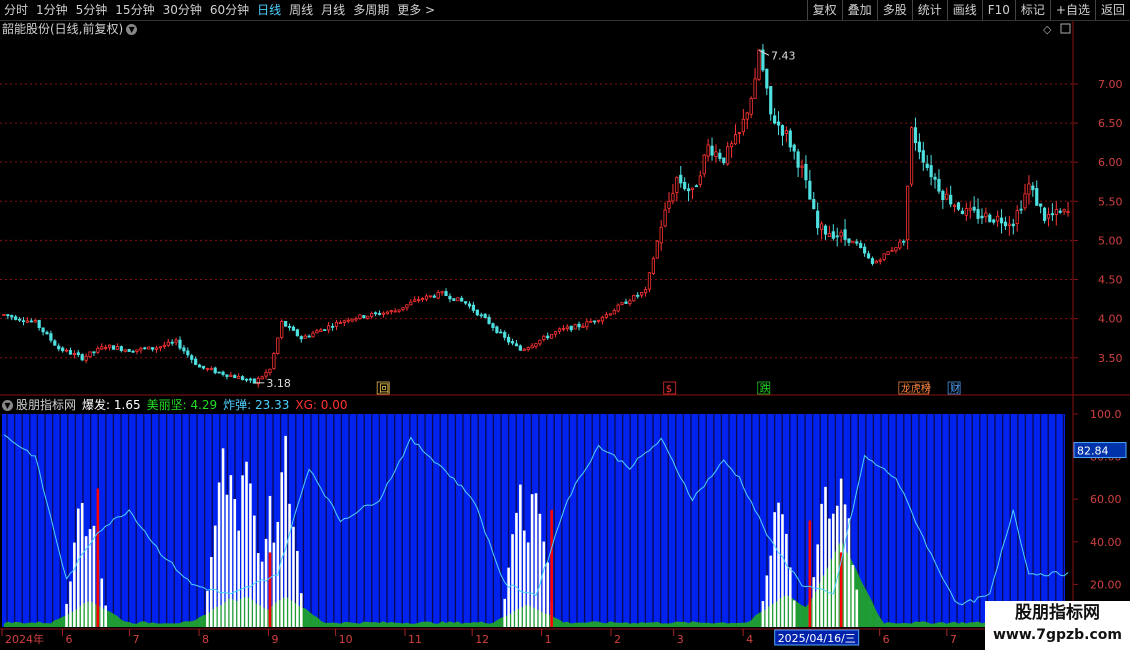 The width and height of the screenshot is (1130, 650). I want to click on indicator-name: 股朋指标网, so click(46, 405).